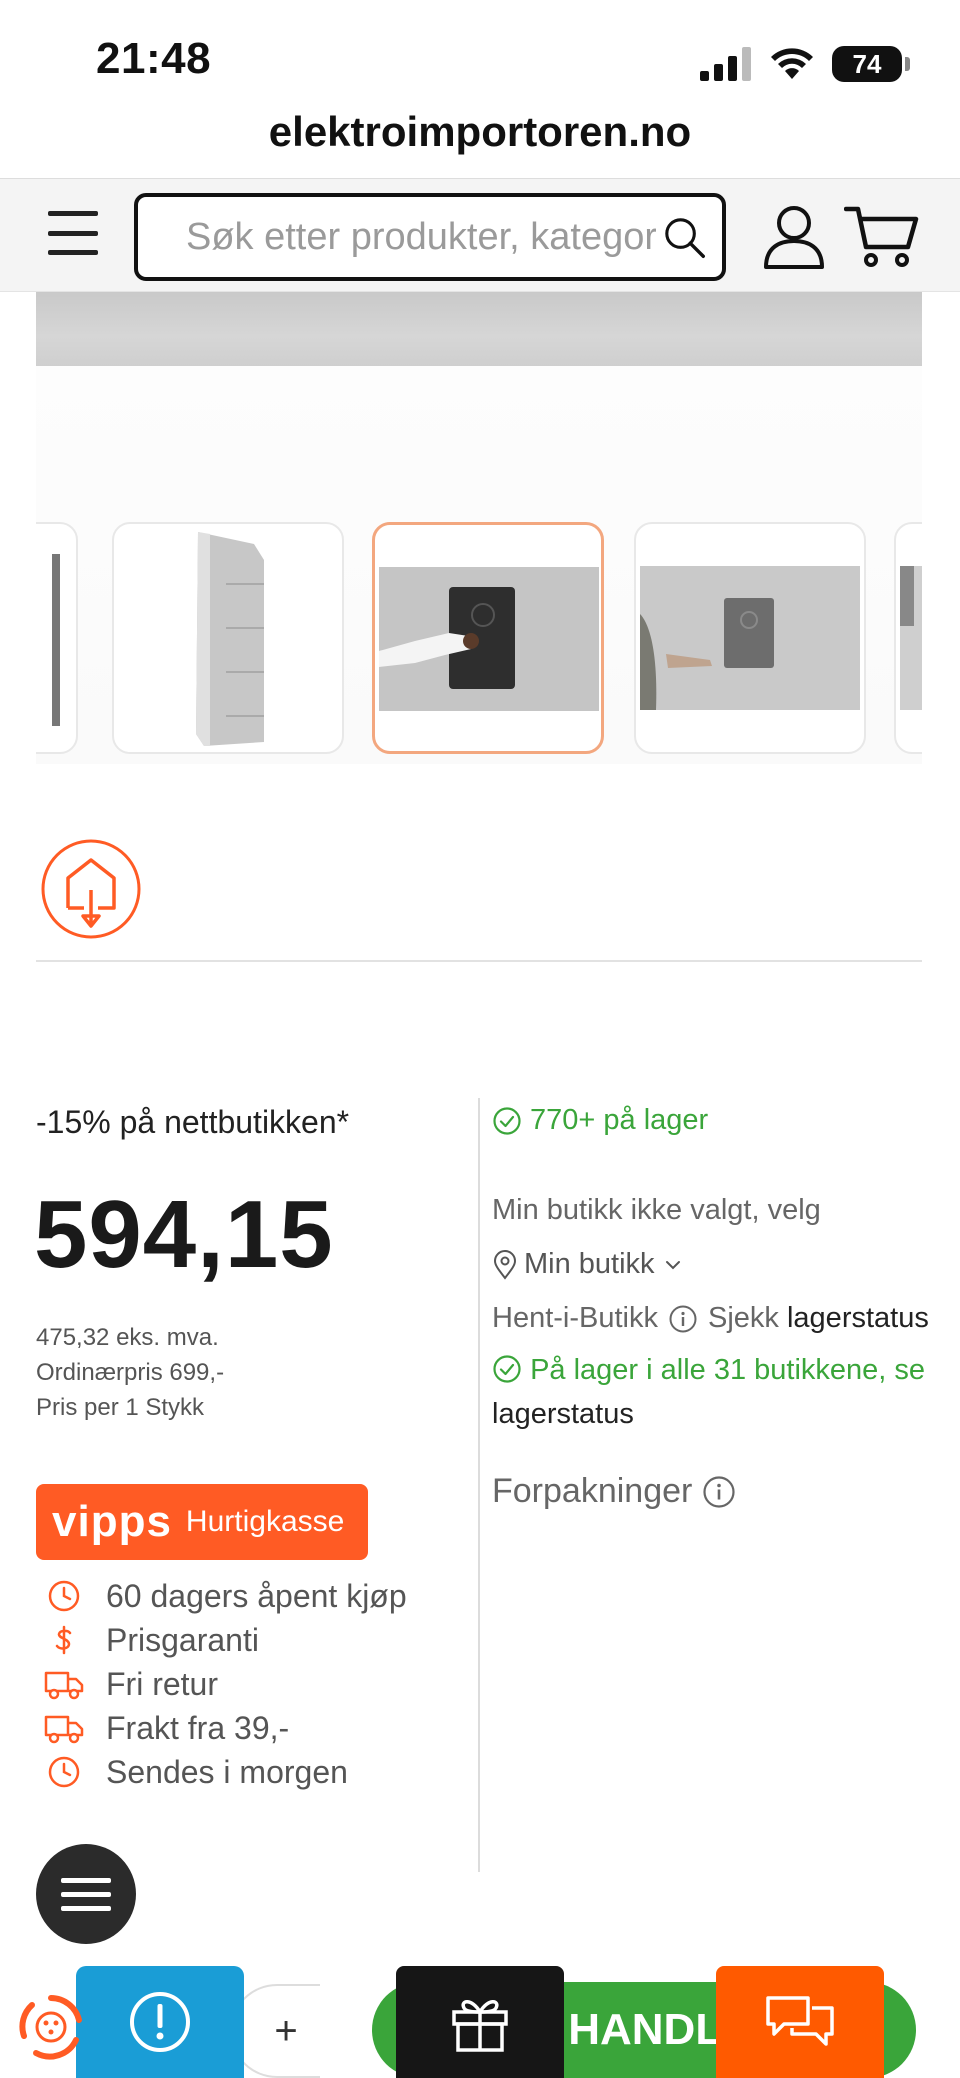 This screenshot has height=2078, width=960. I want to click on feedback-button, so click(160, 2022).